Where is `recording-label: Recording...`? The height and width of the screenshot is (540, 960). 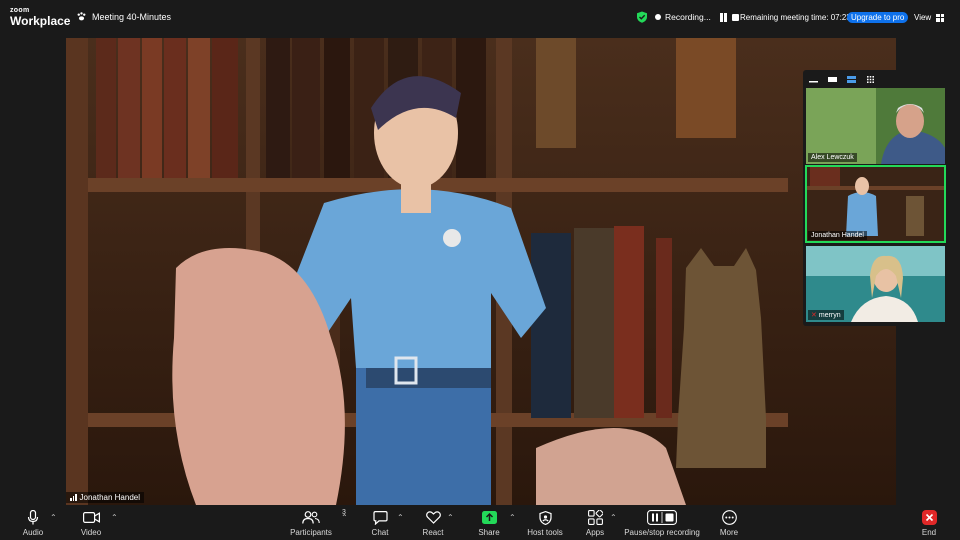 recording-label: Recording... is located at coordinates (688, 17).